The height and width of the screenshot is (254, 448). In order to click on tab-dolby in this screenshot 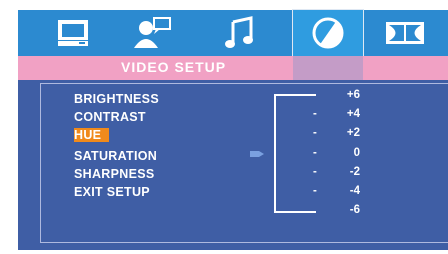, I will do `click(405, 33)`.